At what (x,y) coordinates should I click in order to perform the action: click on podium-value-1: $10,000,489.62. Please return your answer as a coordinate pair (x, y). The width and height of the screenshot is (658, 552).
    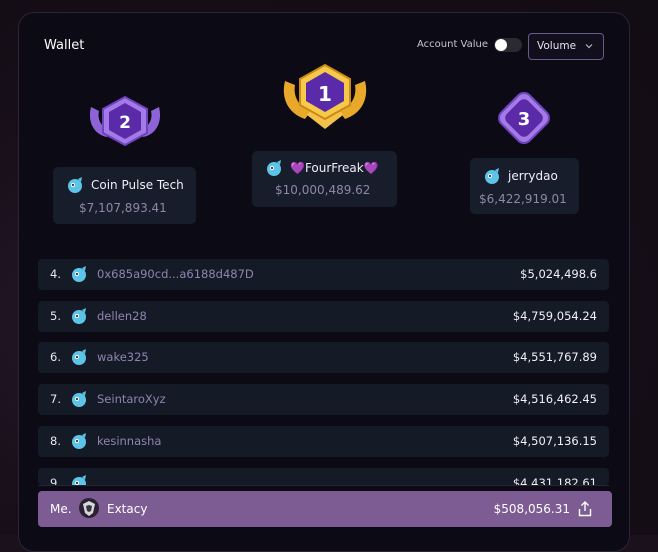
    Looking at the image, I should click on (323, 190).